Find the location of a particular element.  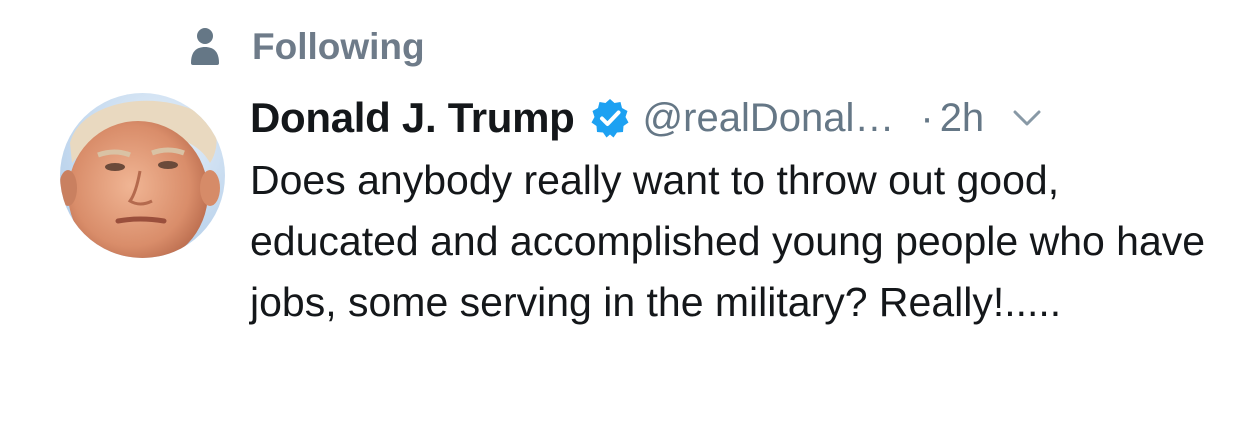

social-context: Following is located at coordinates (307, 47).